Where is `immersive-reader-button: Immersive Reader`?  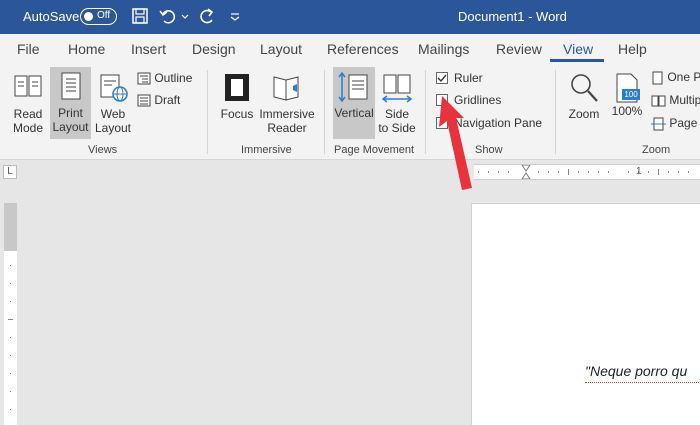 immersive-reader-button: Immersive Reader is located at coordinates (287, 103).